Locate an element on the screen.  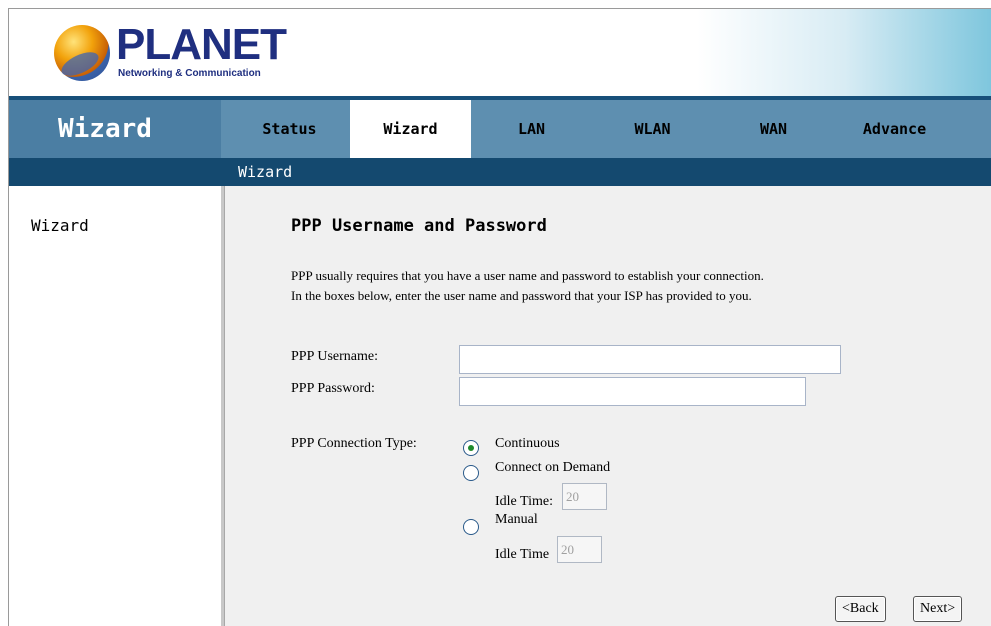
ppp-password-input is located at coordinates (632, 391).